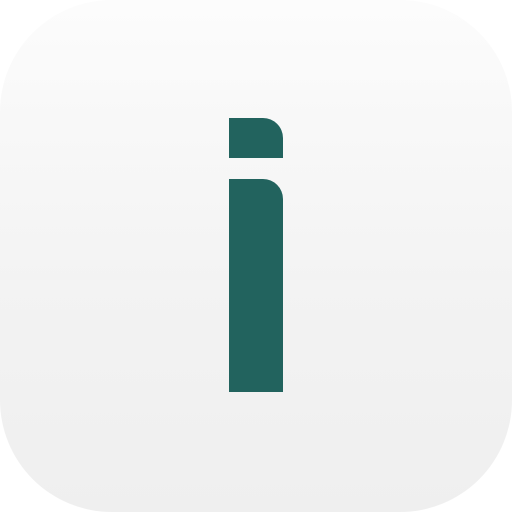 The height and width of the screenshot is (512, 512). Describe the element at coordinates (256, 285) in the screenshot. I see `logo-stem` at that location.